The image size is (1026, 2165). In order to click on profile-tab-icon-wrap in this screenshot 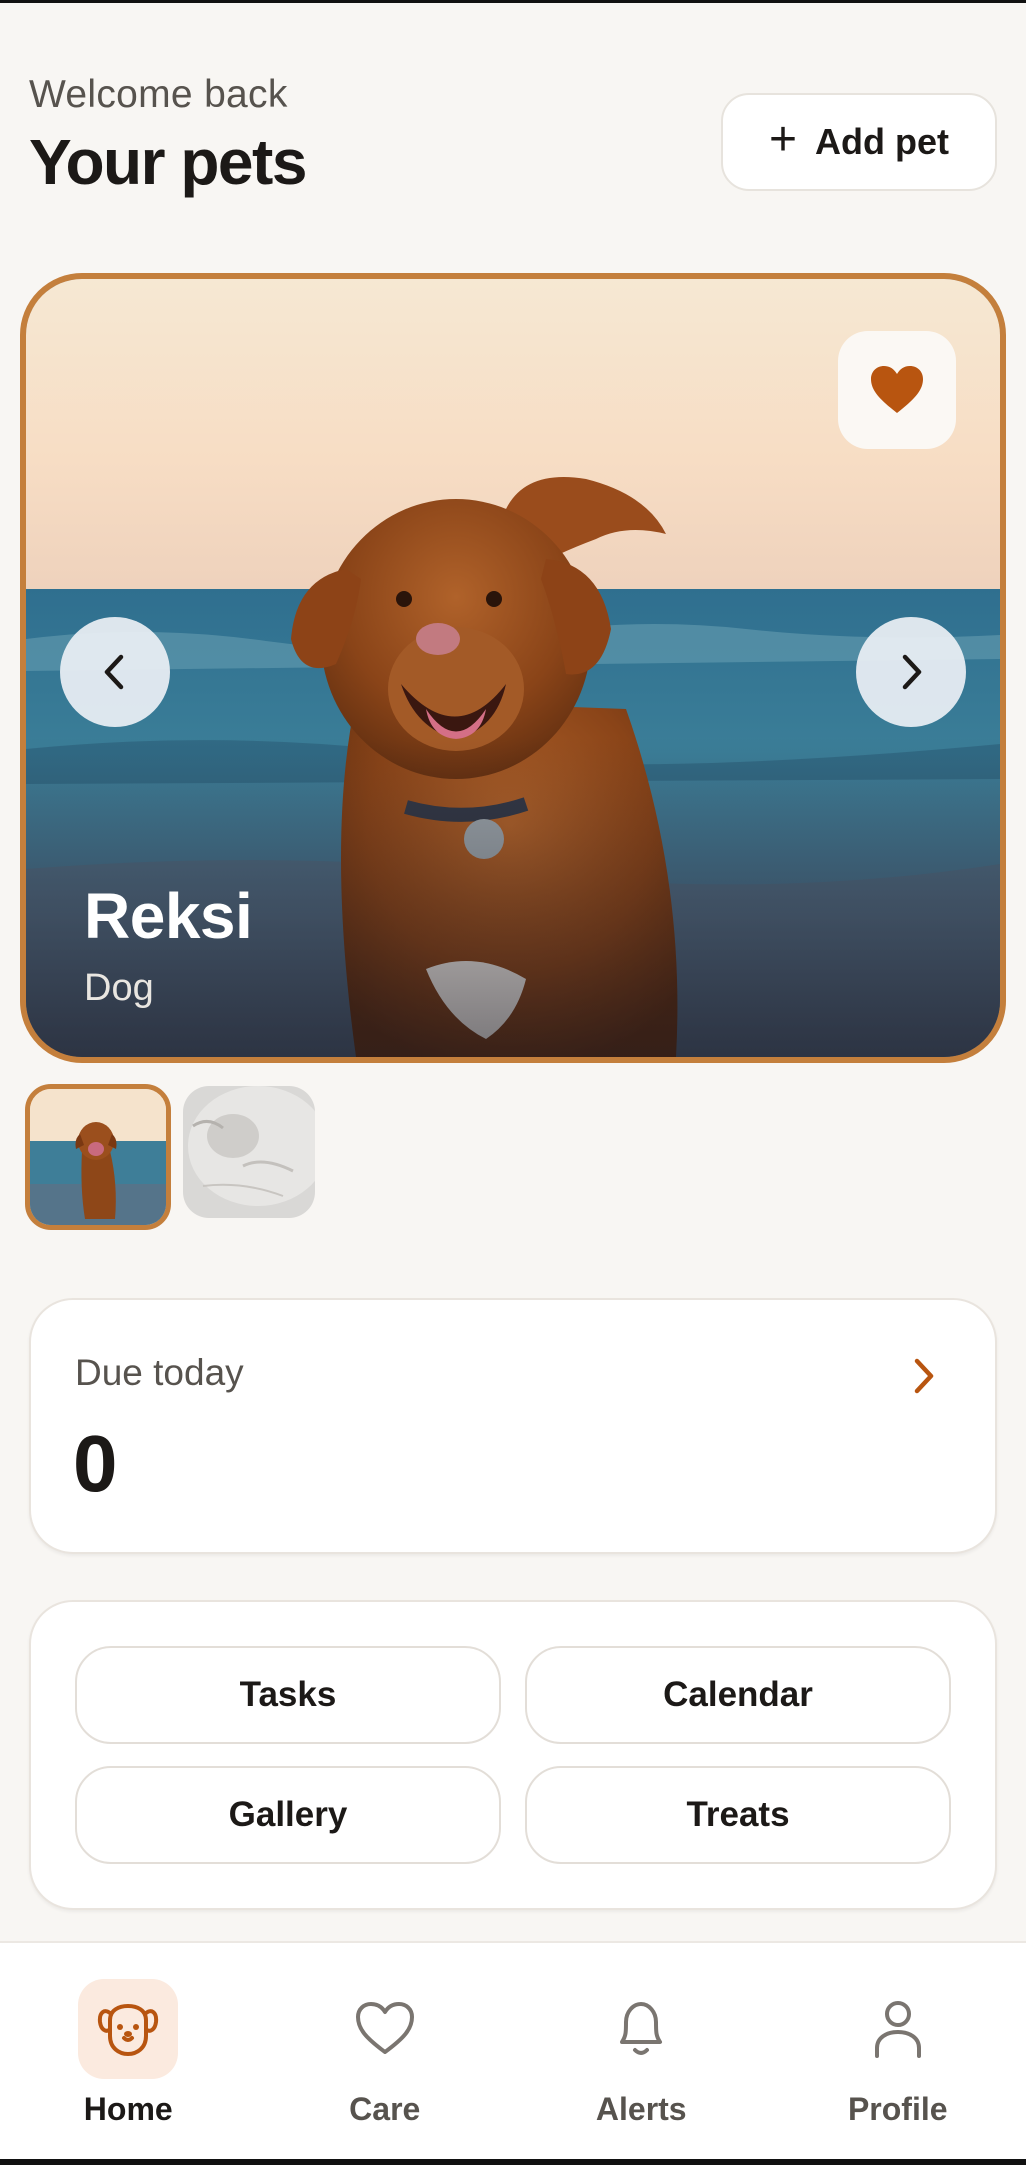, I will do `click(898, 2029)`.